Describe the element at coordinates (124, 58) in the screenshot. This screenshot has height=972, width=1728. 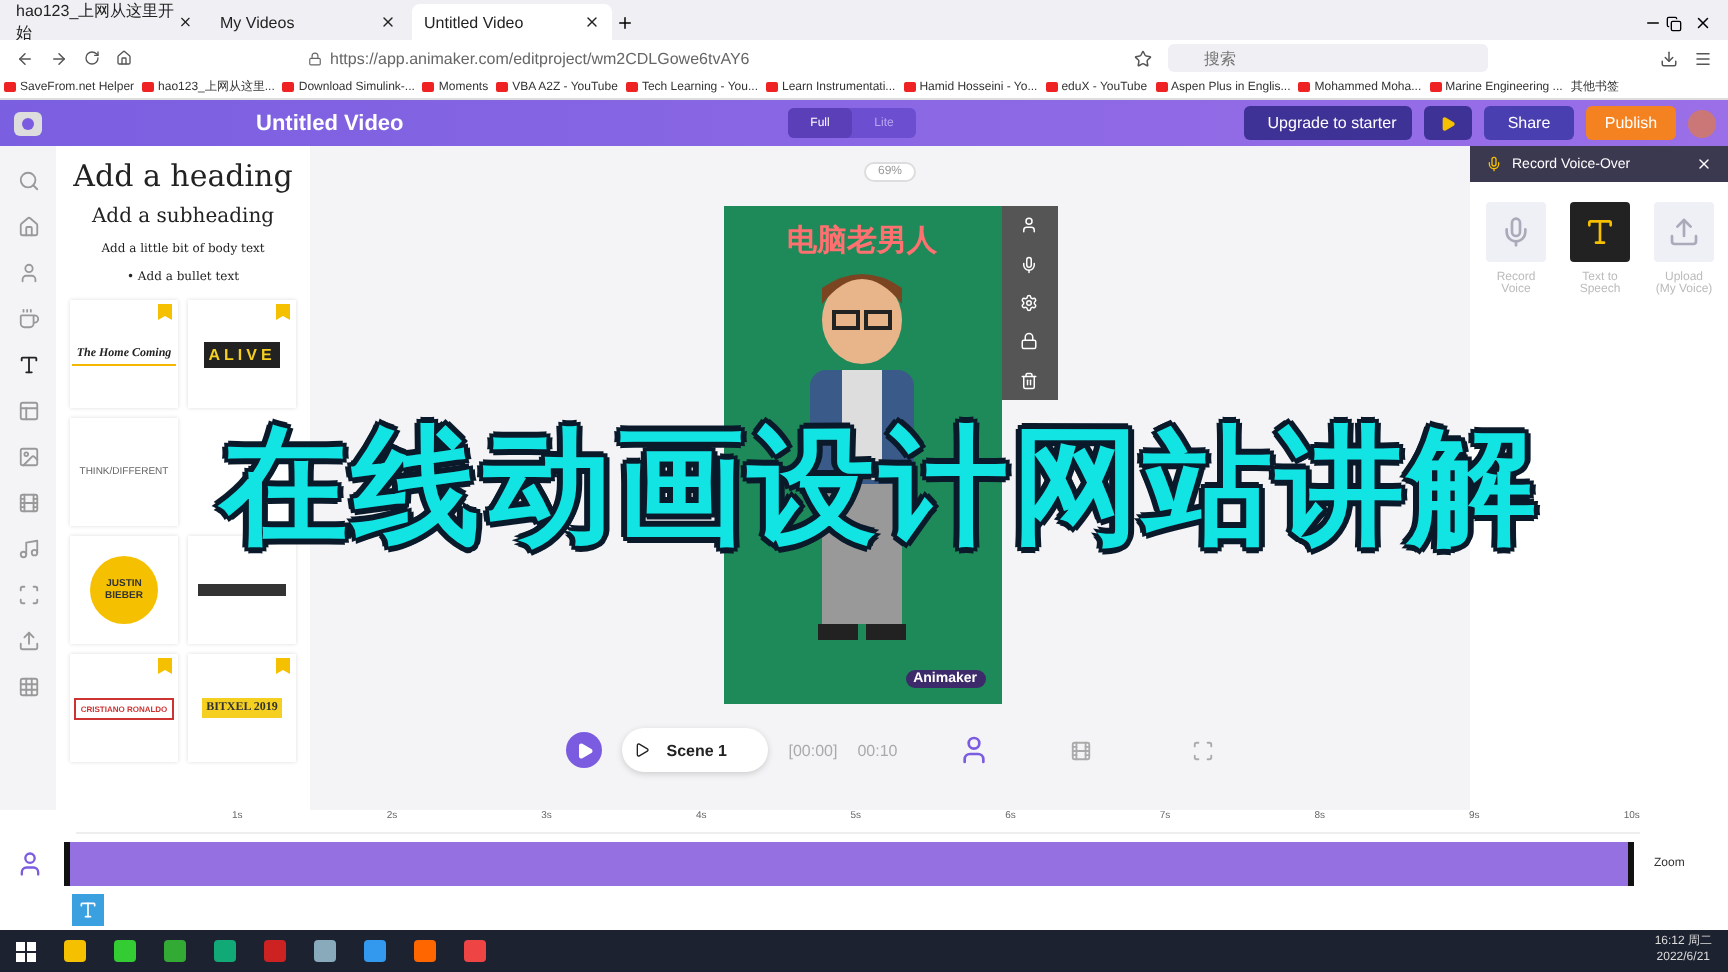
I see `home-icon` at that location.